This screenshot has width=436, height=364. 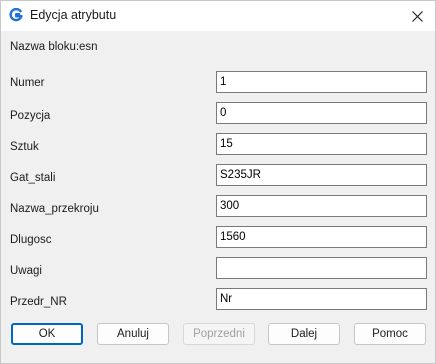 I want to click on ok-button: OK, so click(x=47, y=334).